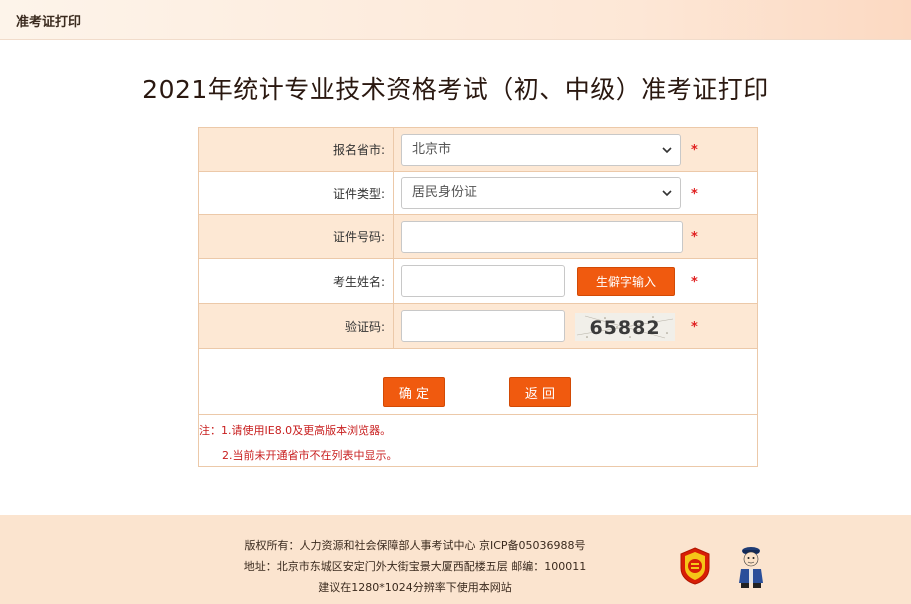 This screenshot has height=604, width=911. What do you see at coordinates (296, 236) in the screenshot?
I see `cert-no-label: 证件号码:` at bounding box center [296, 236].